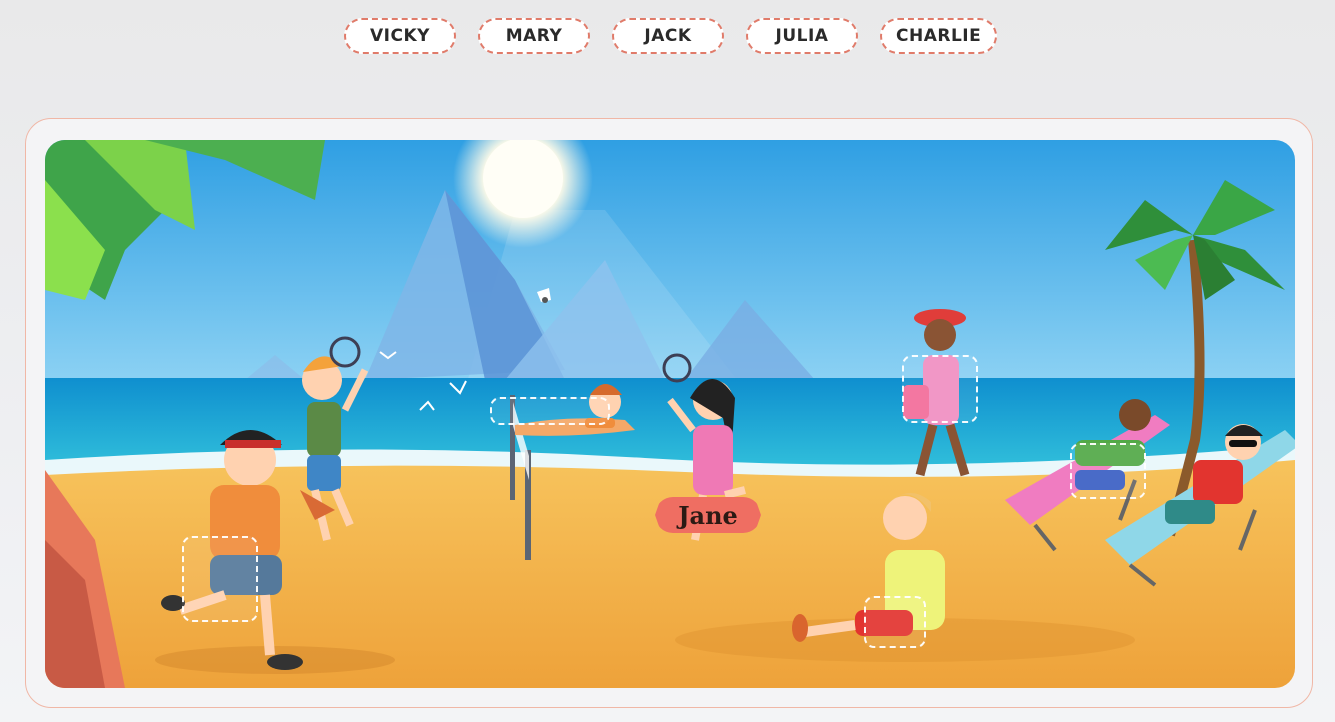 This screenshot has height=722, width=1335. Describe the element at coordinates (895, 622) in the screenshot. I see `drop-zone-sitting-girl` at that location.